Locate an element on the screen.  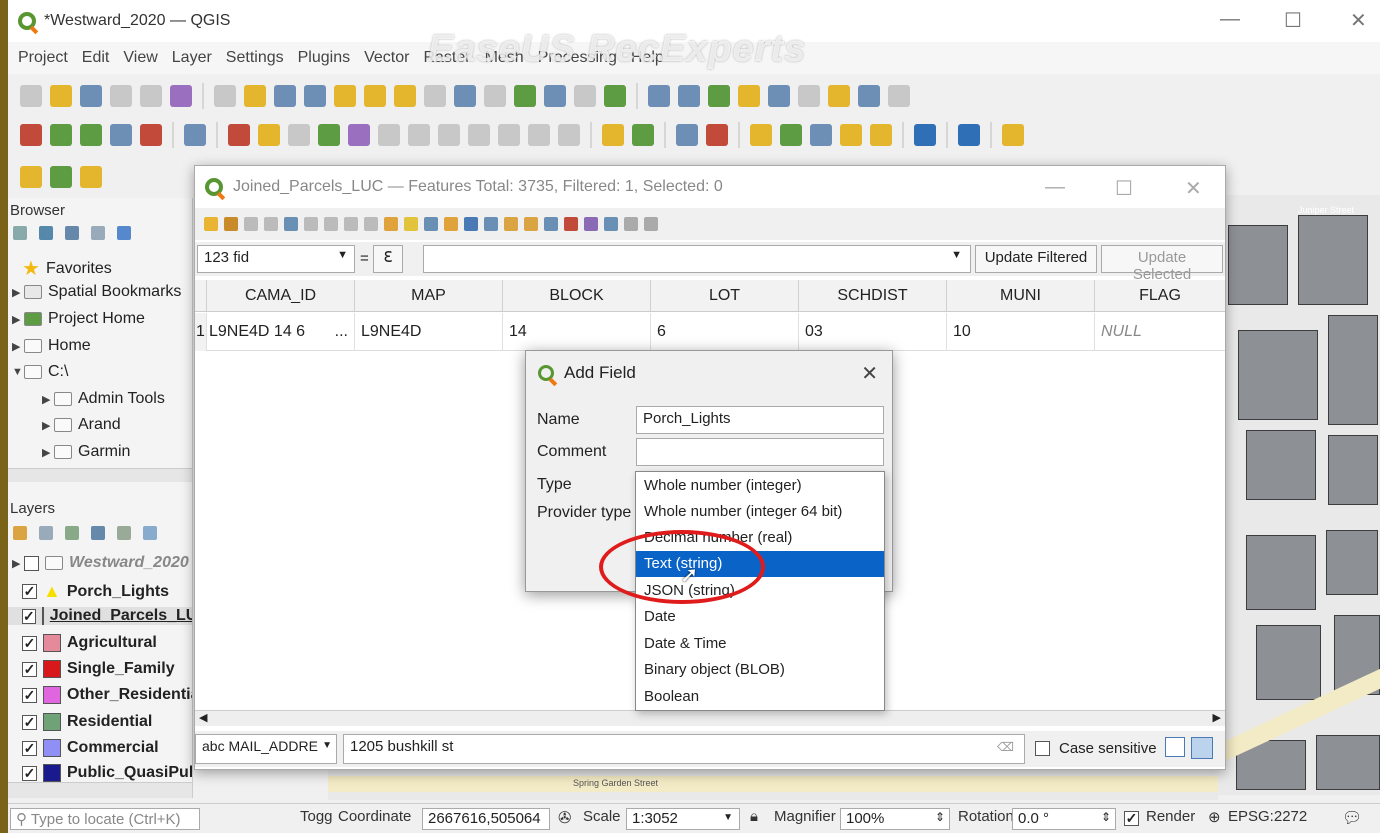
actions-icon is located at coordinates (651, 224).